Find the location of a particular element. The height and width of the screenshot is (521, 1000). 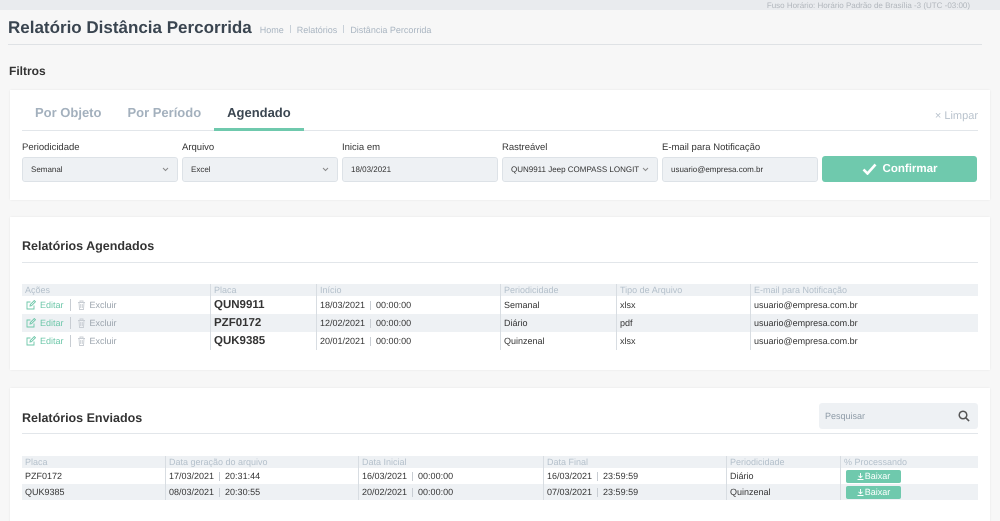

table-cell: 20/01/2021 is located at coordinates (343, 341).